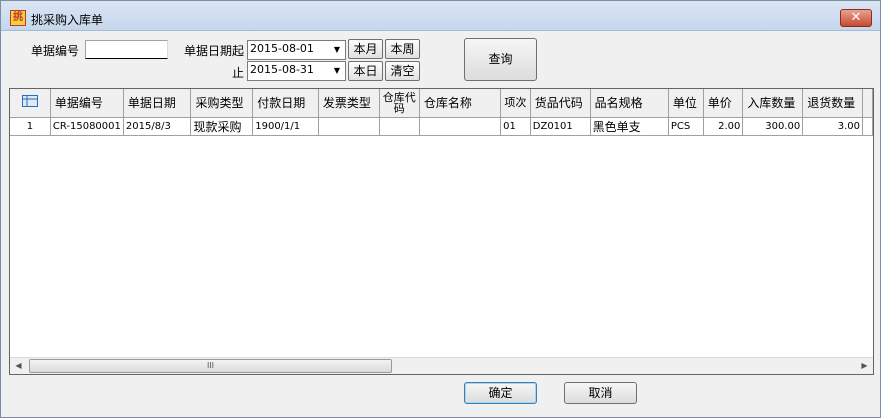 The height and width of the screenshot is (418, 881). I want to click on app-logo-icon: 挑, so click(18, 18).